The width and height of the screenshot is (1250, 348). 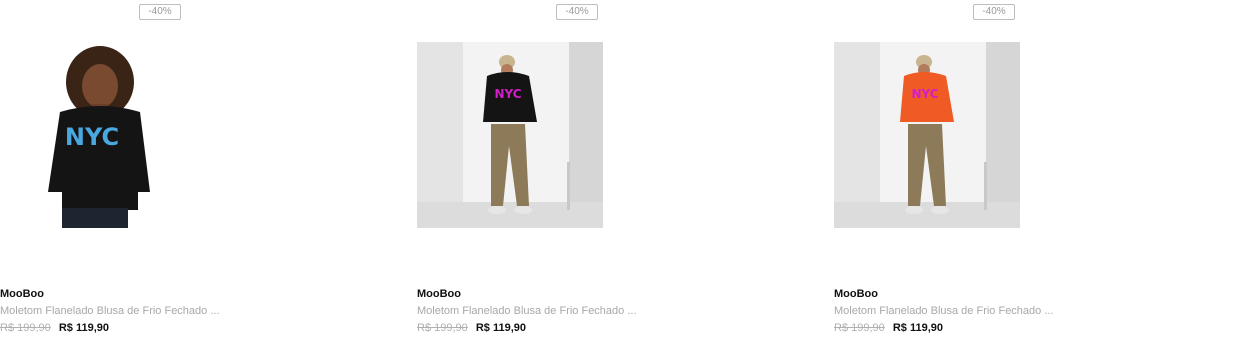 I want to click on product-photo-man-orange-hoodie: NYC, so click(x=927, y=135).